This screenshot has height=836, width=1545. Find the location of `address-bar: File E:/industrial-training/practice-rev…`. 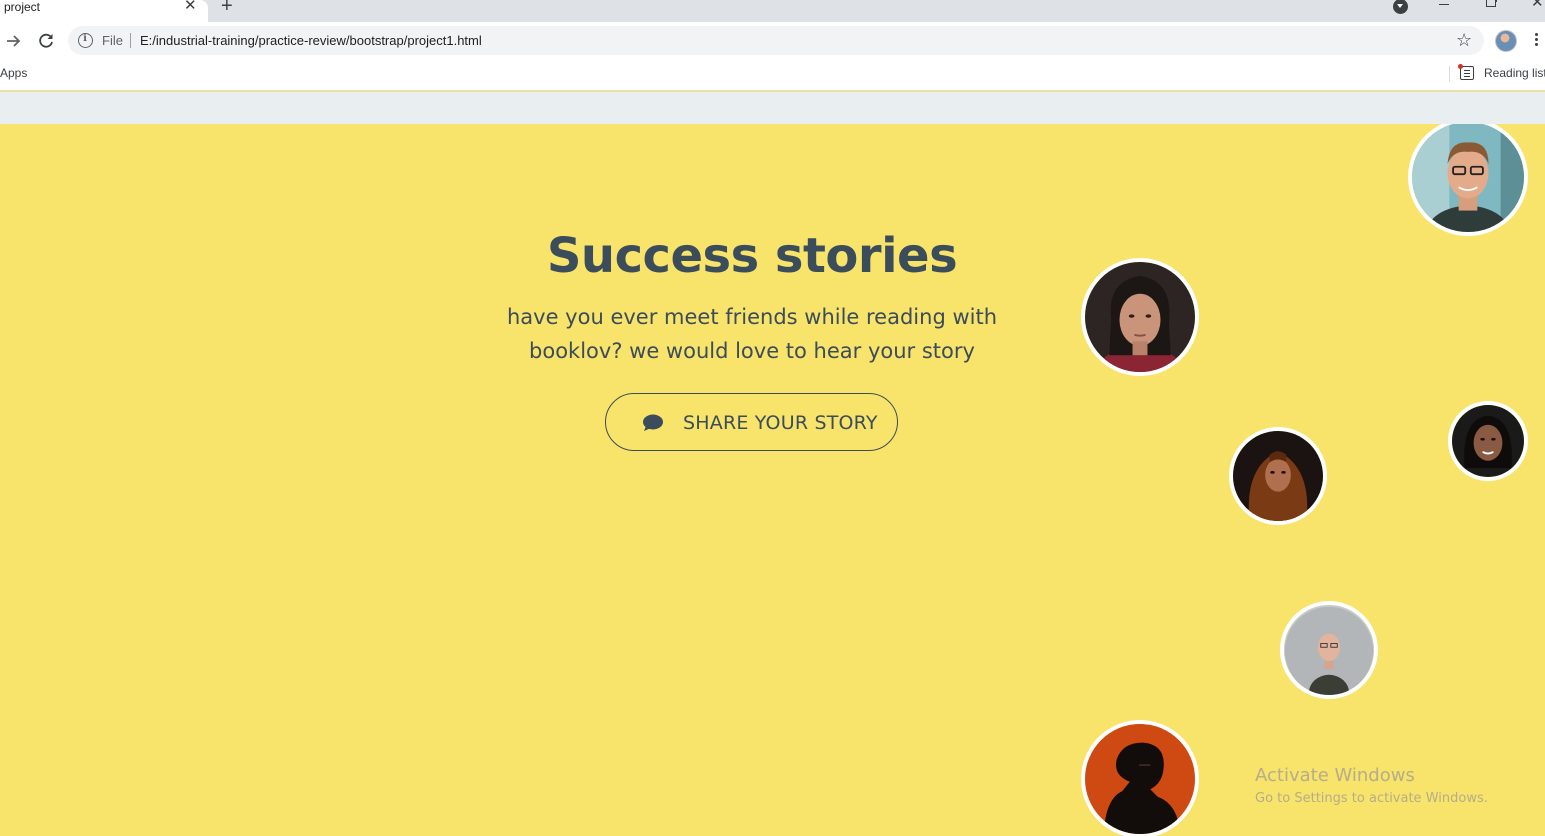

address-bar: File E:/industrial-training/practice-rev… is located at coordinates (776, 40).